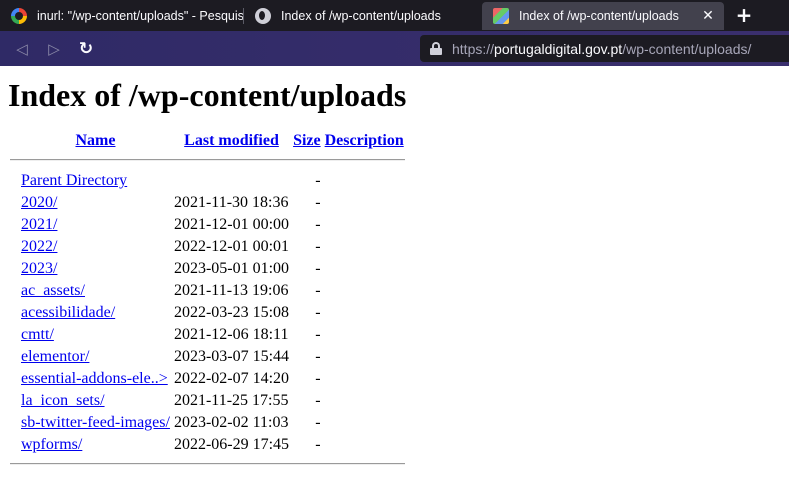  Describe the element at coordinates (231, 356) in the screenshot. I see `modified-cell: 2023-03-07 15:44` at that location.